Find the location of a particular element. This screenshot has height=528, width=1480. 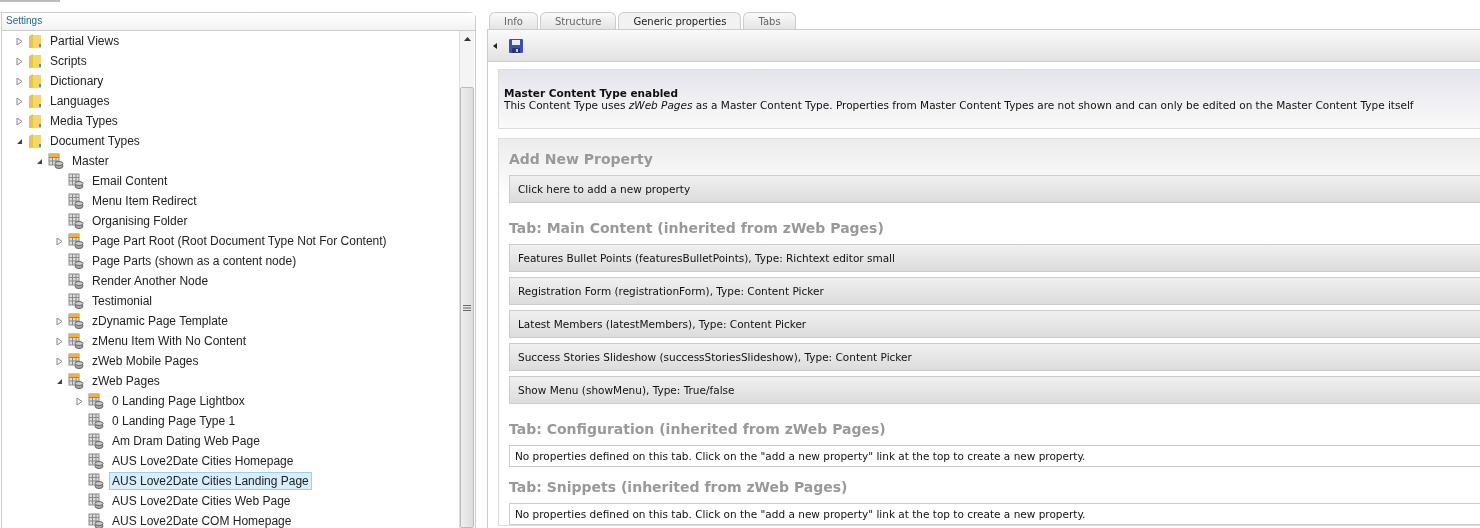

grip-icon is located at coordinates (467, 307).